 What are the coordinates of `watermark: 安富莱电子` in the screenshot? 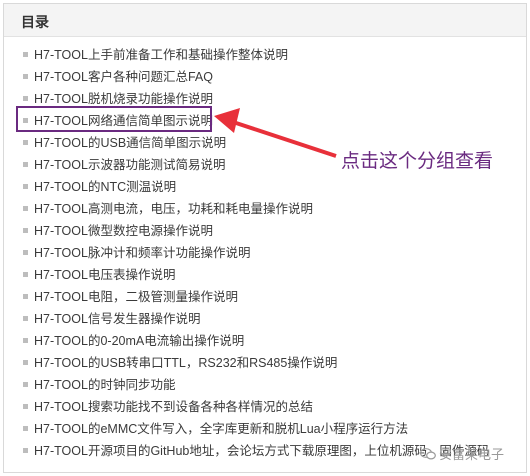 It's located at (462, 453).